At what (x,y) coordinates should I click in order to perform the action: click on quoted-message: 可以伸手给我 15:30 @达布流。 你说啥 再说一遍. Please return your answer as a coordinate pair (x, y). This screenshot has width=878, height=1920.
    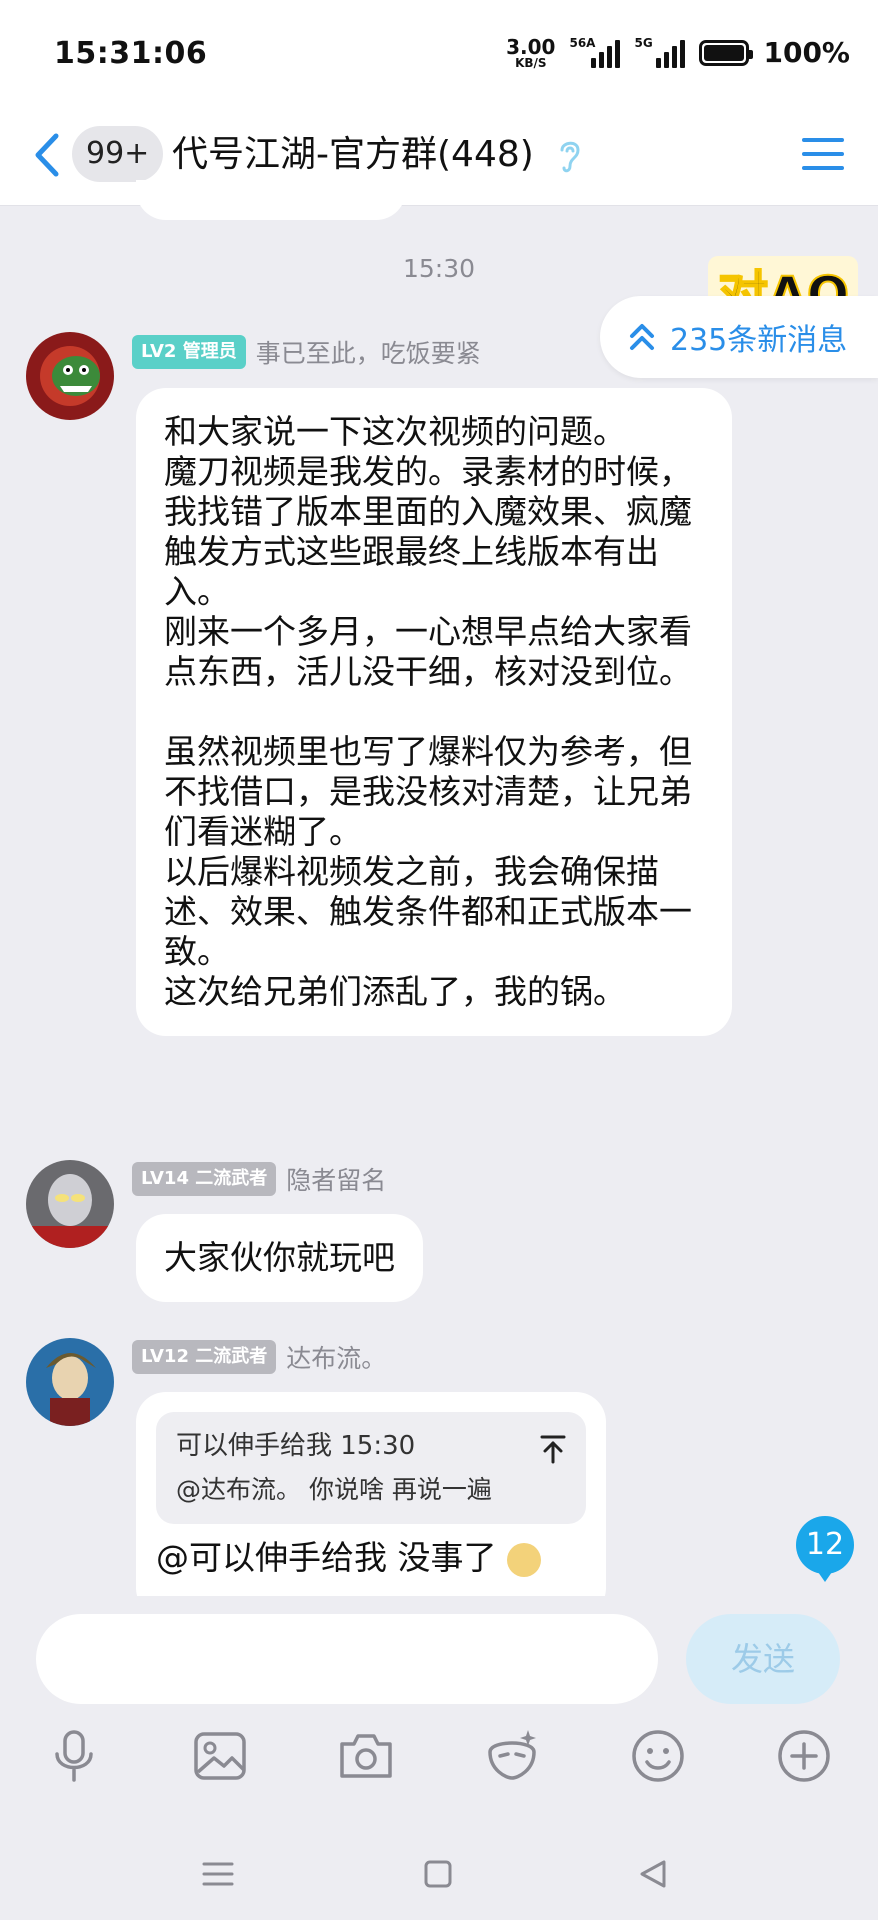
    Looking at the image, I should click on (371, 1468).